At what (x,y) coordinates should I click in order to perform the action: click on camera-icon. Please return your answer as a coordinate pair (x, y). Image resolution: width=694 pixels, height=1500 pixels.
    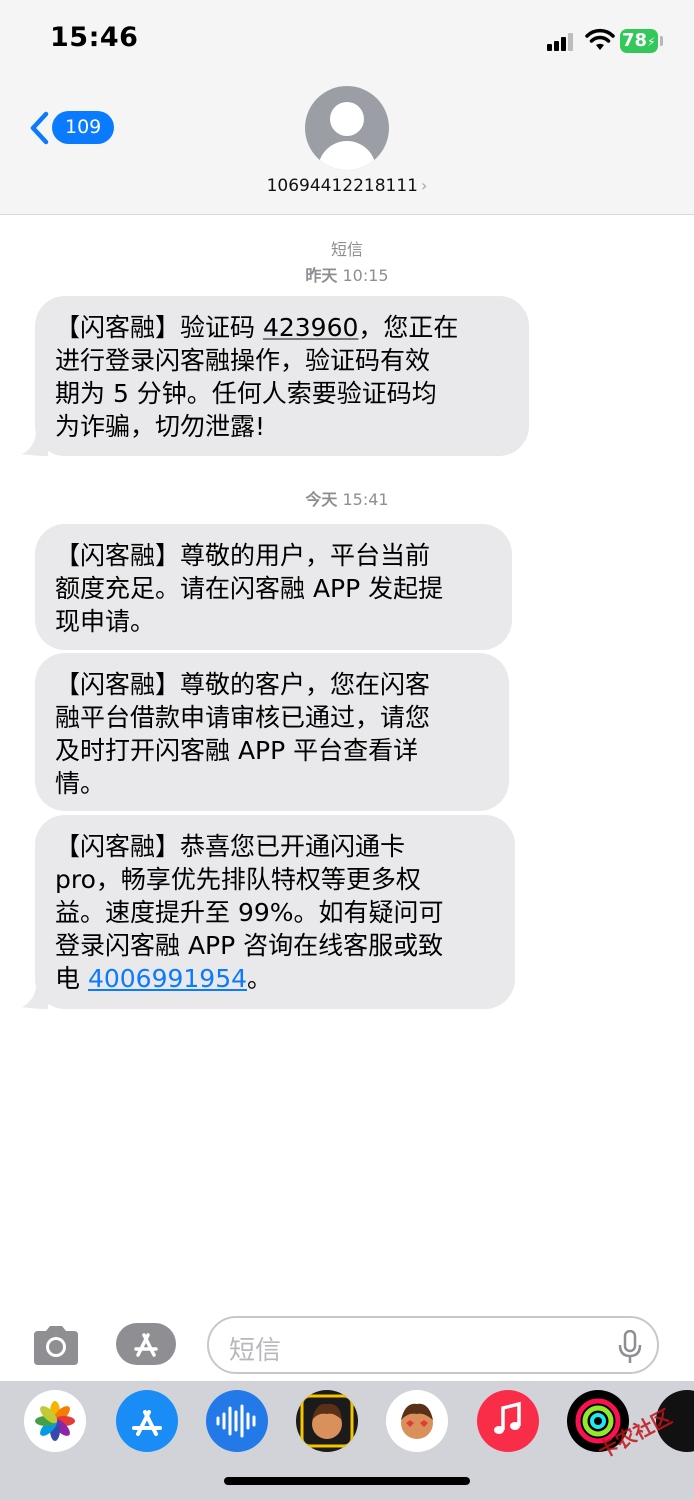
    Looking at the image, I should click on (56, 1345).